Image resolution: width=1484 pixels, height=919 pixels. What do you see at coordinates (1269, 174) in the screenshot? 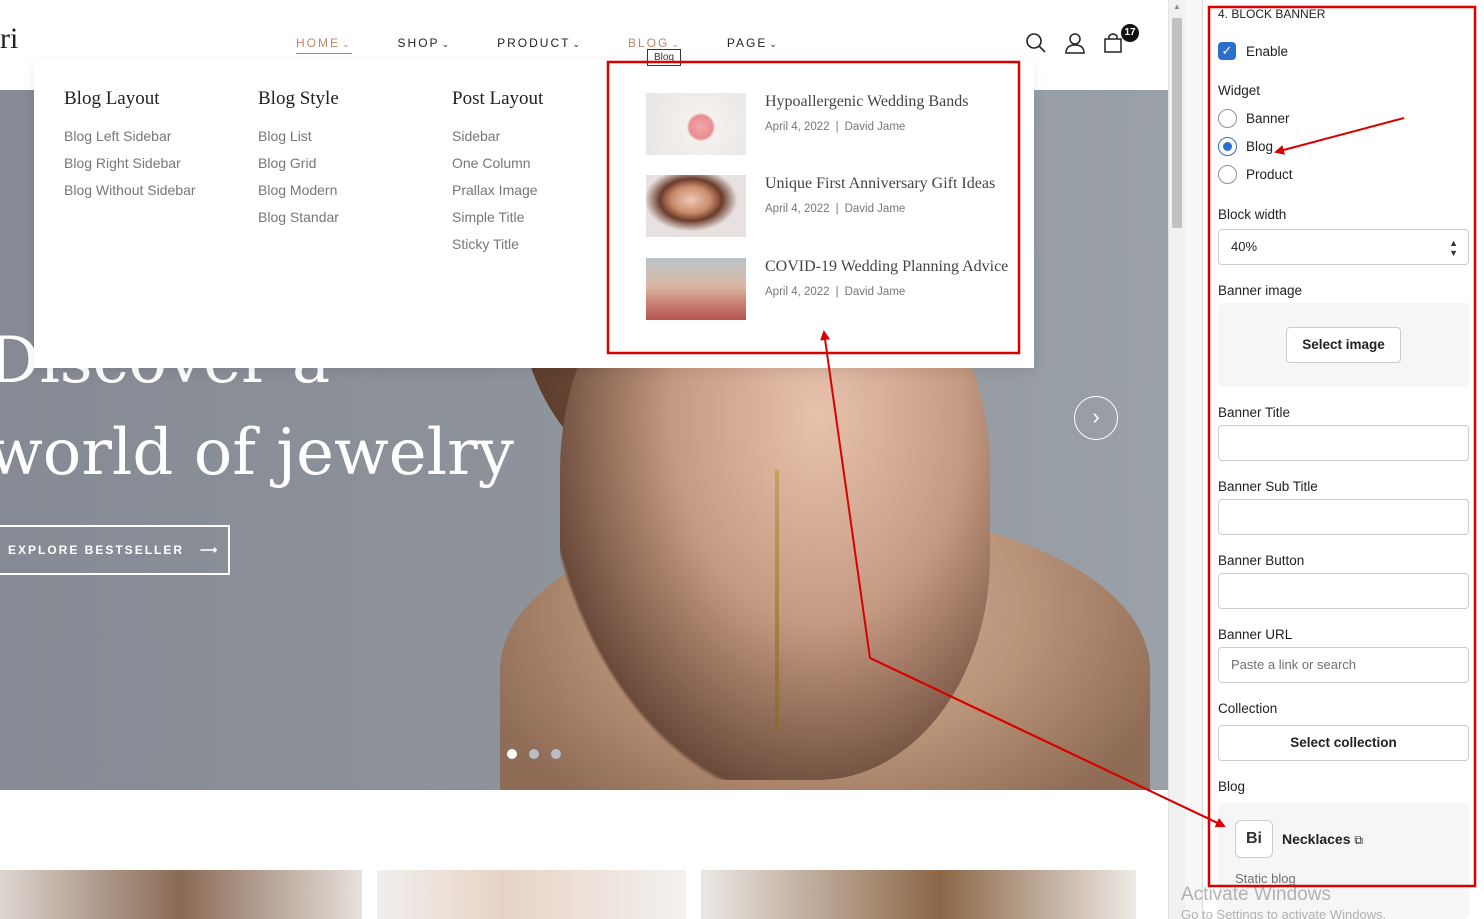
I see `radio-product-label: Product` at bounding box center [1269, 174].